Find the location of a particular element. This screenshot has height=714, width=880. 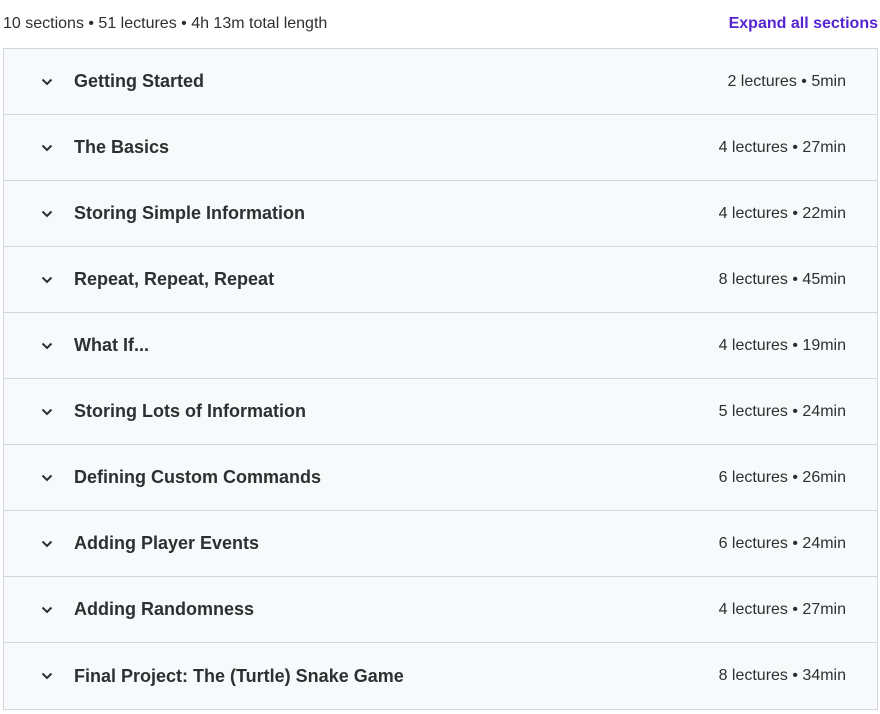

section-title: Repeat, Repeat, Repeat is located at coordinates (174, 279).